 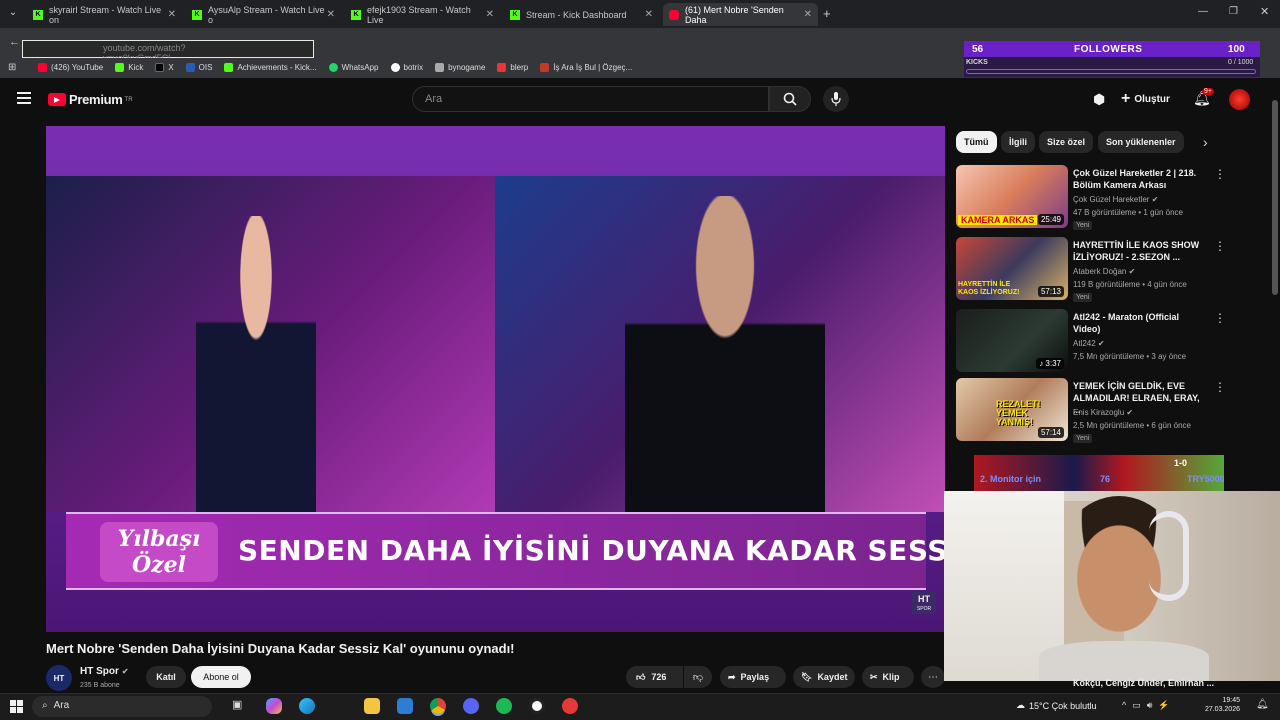 What do you see at coordinates (438, 706) in the screenshot?
I see `chrome-icon` at bounding box center [438, 706].